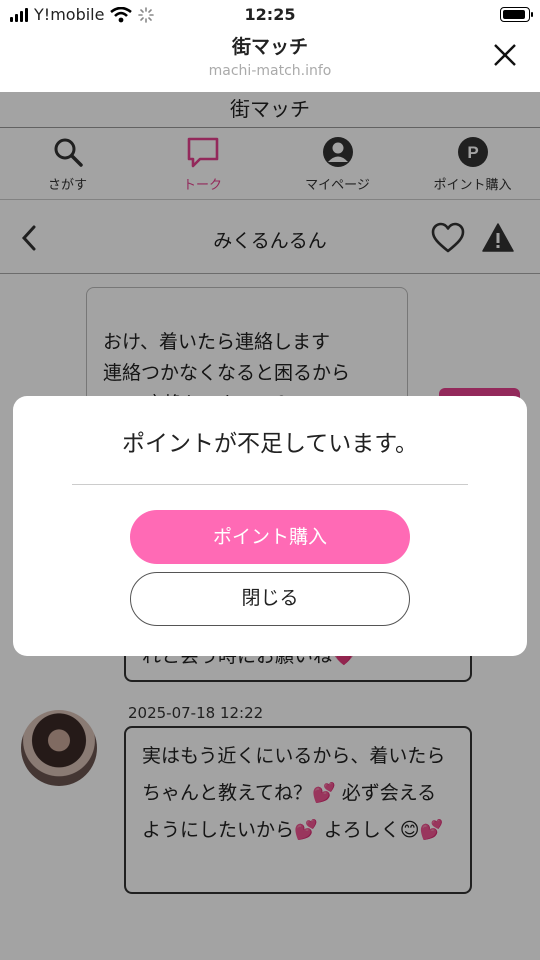 The width and height of the screenshot is (540, 960). Describe the element at coordinates (269, 47) in the screenshot. I see `browser-title: 街マッチ` at that location.